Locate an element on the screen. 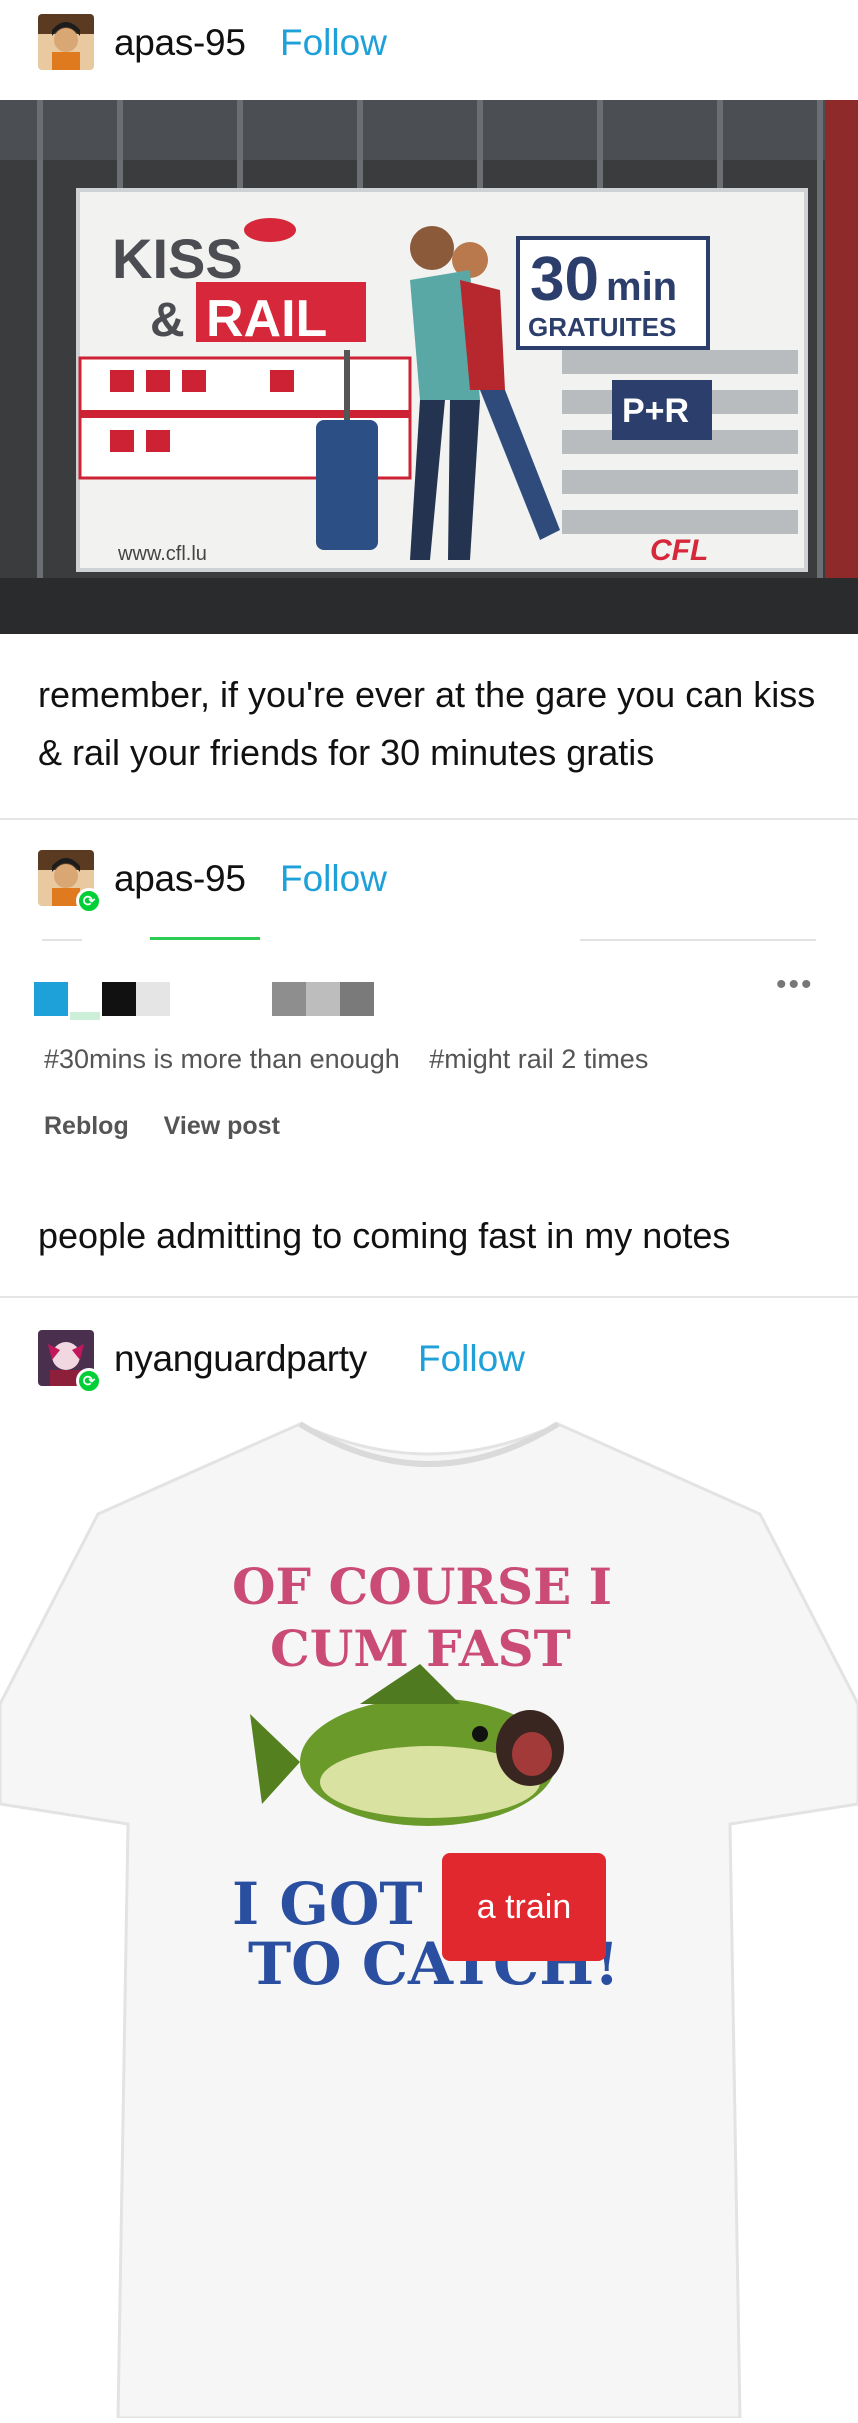 This screenshot has height=2423, width=858. username: nyanguardparty is located at coordinates (240, 1359).